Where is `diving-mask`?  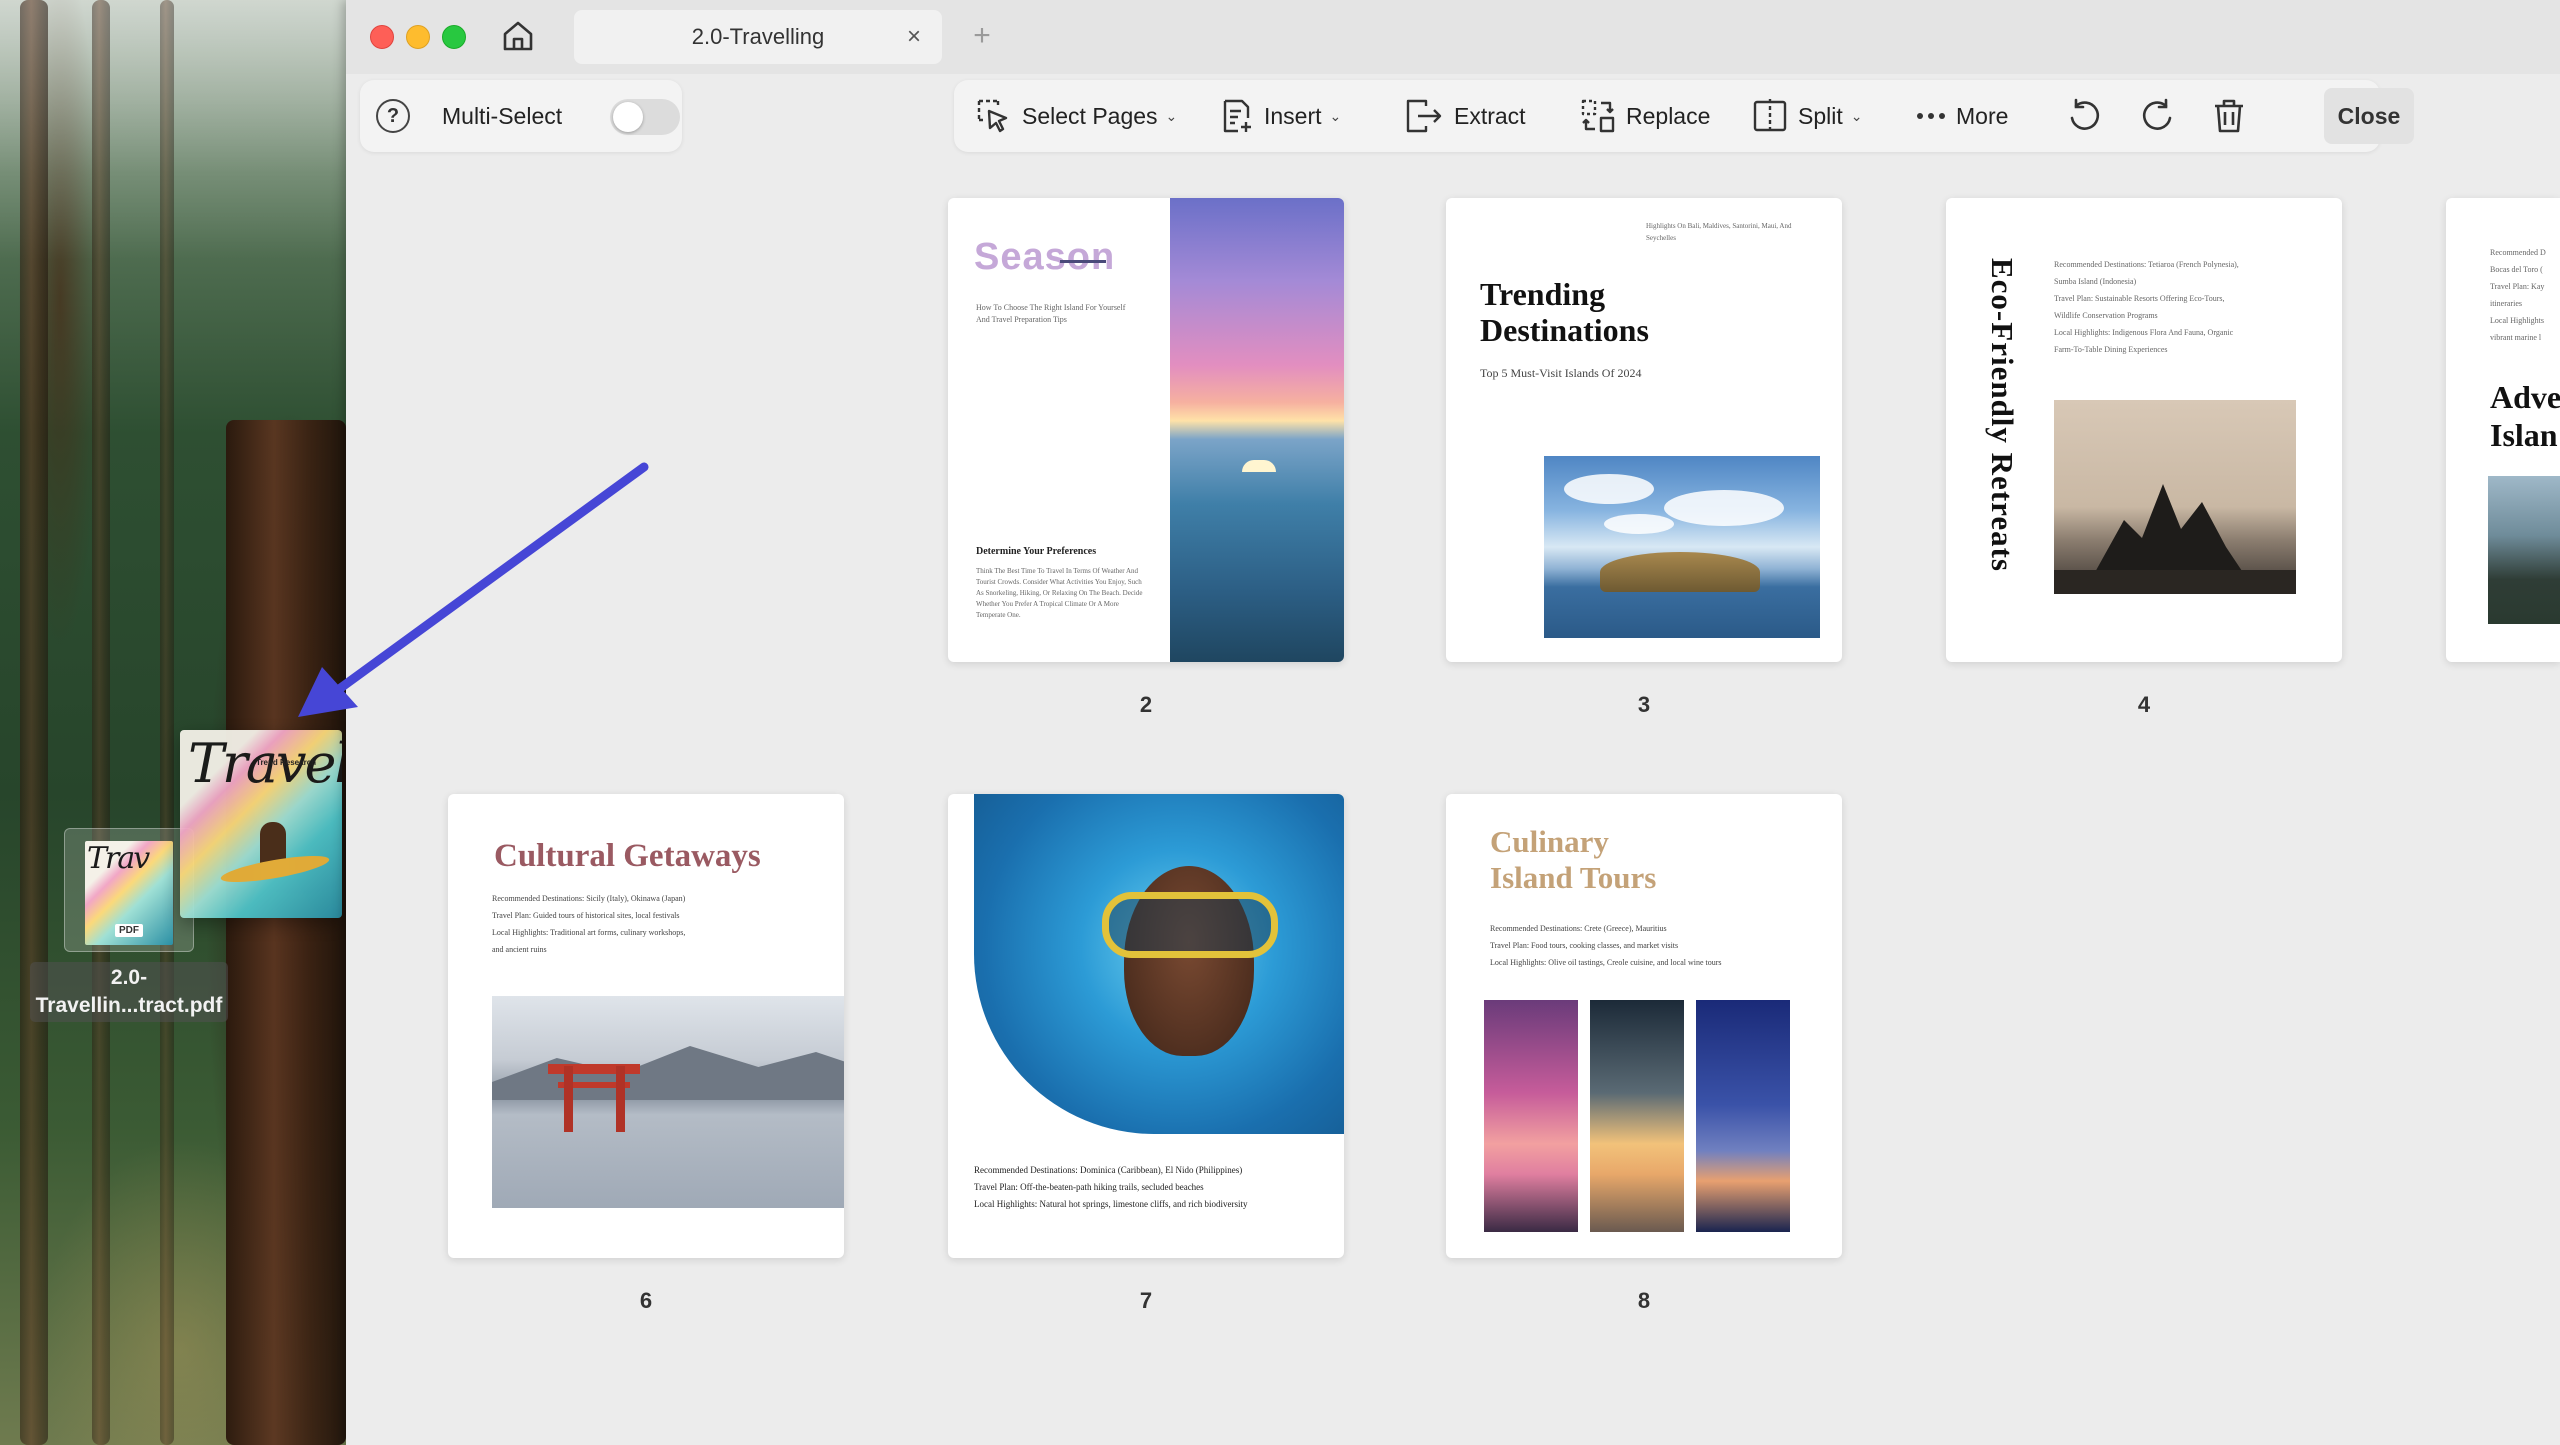 diving-mask is located at coordinates (1190, 925).